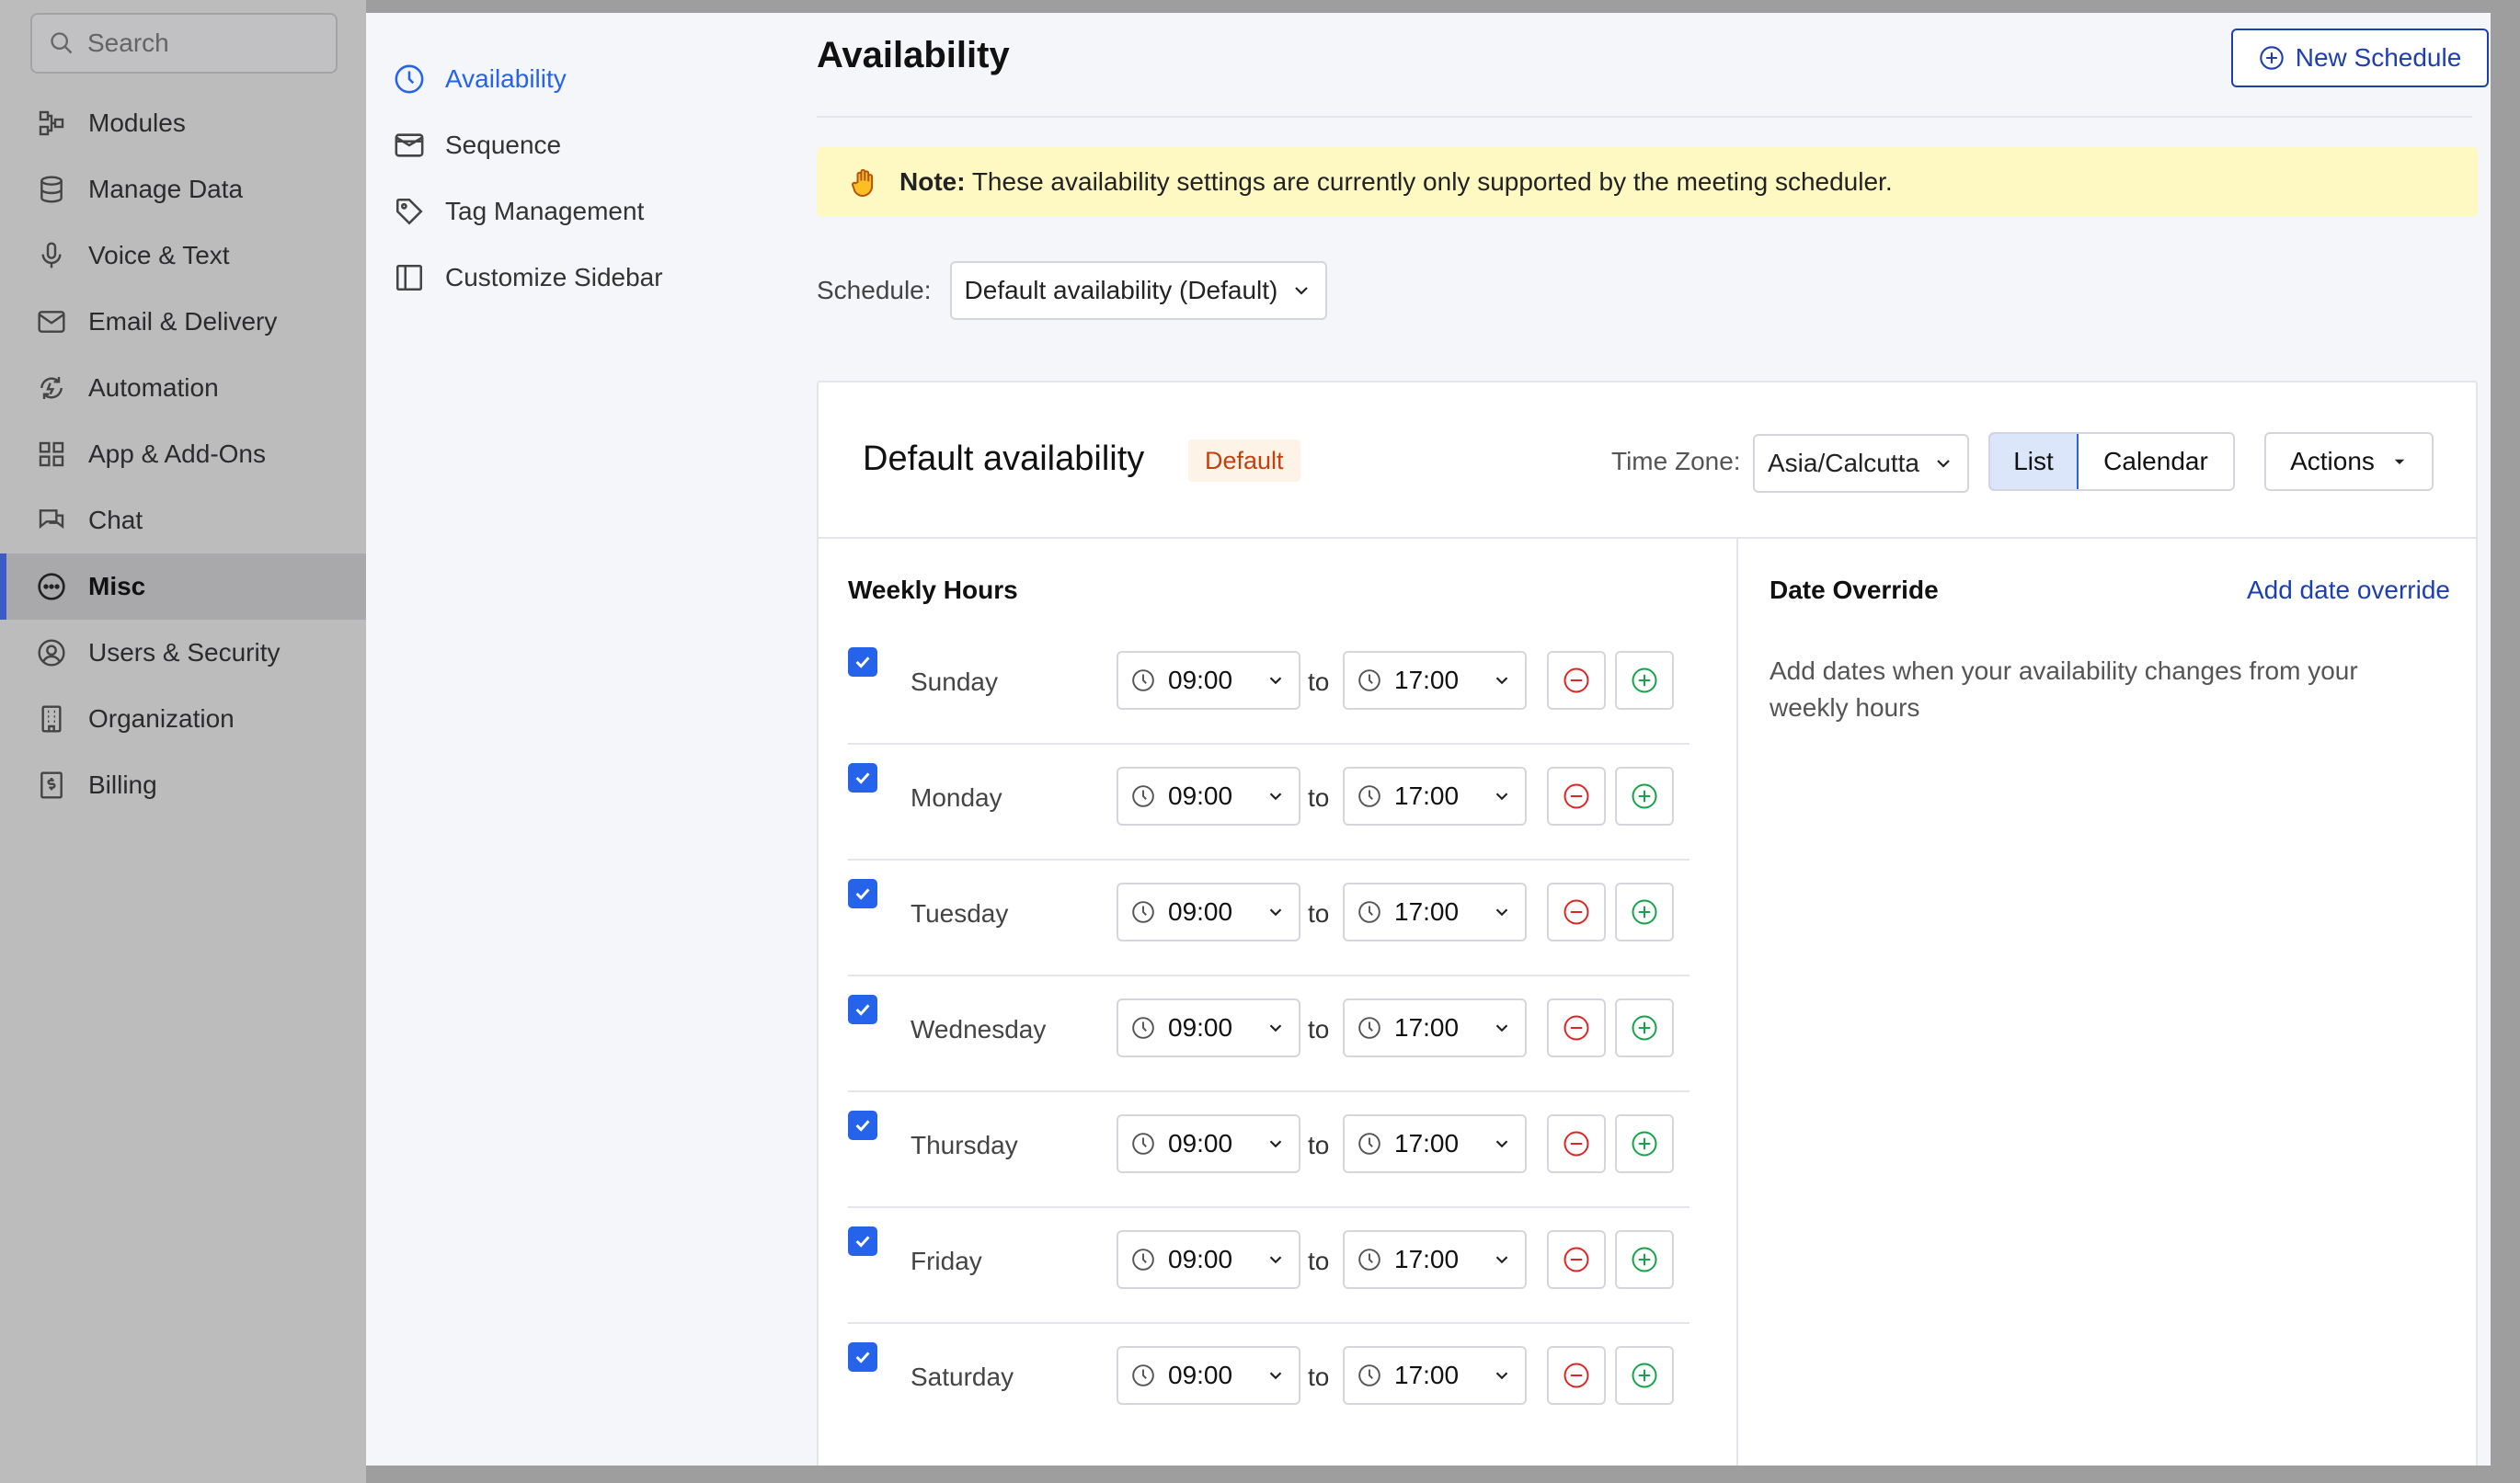 The image size is (2520, 1483). What do you see at coordinates (51, 785) in the screenshot?
I see `billing-icon` at bounding box center [51, 785].